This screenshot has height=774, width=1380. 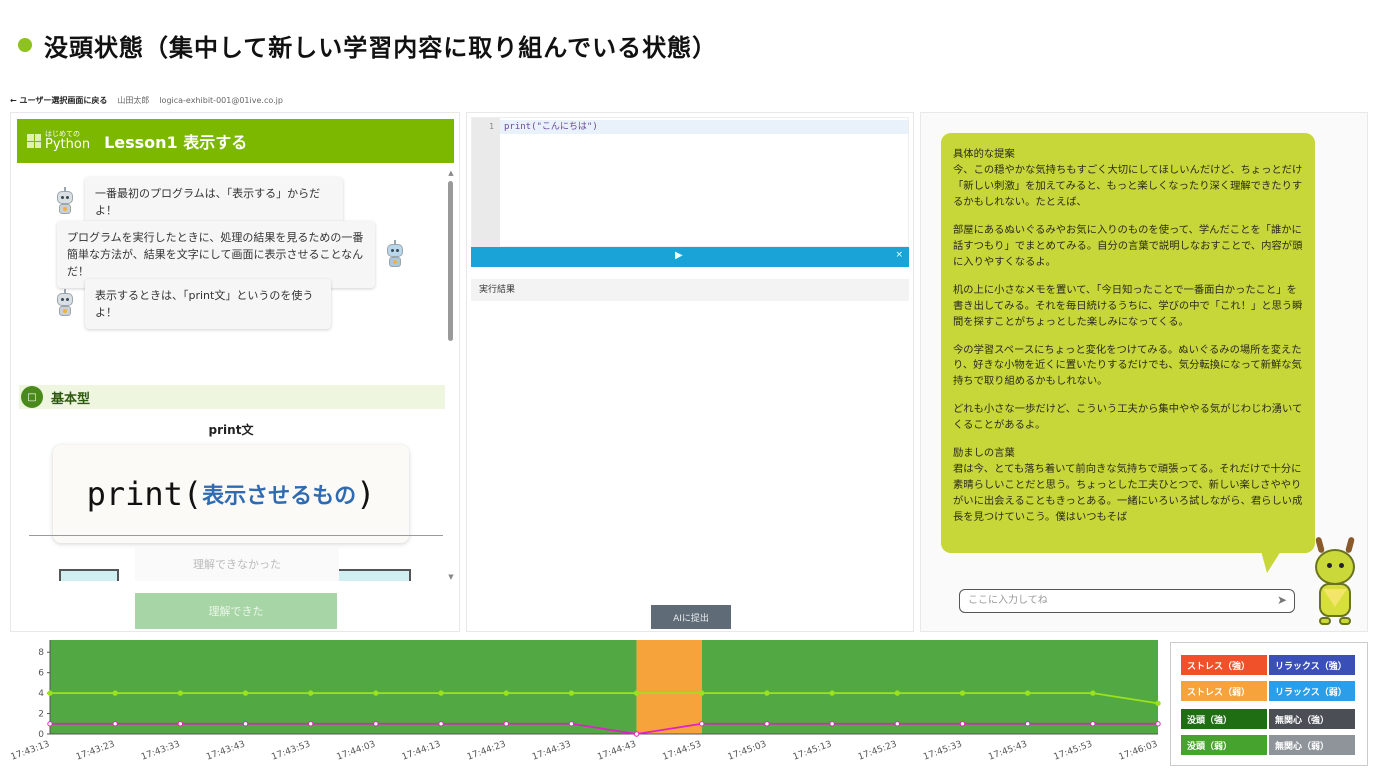 I want to click on x-tick-label: 17:44:43, so click(x=616, y=750).